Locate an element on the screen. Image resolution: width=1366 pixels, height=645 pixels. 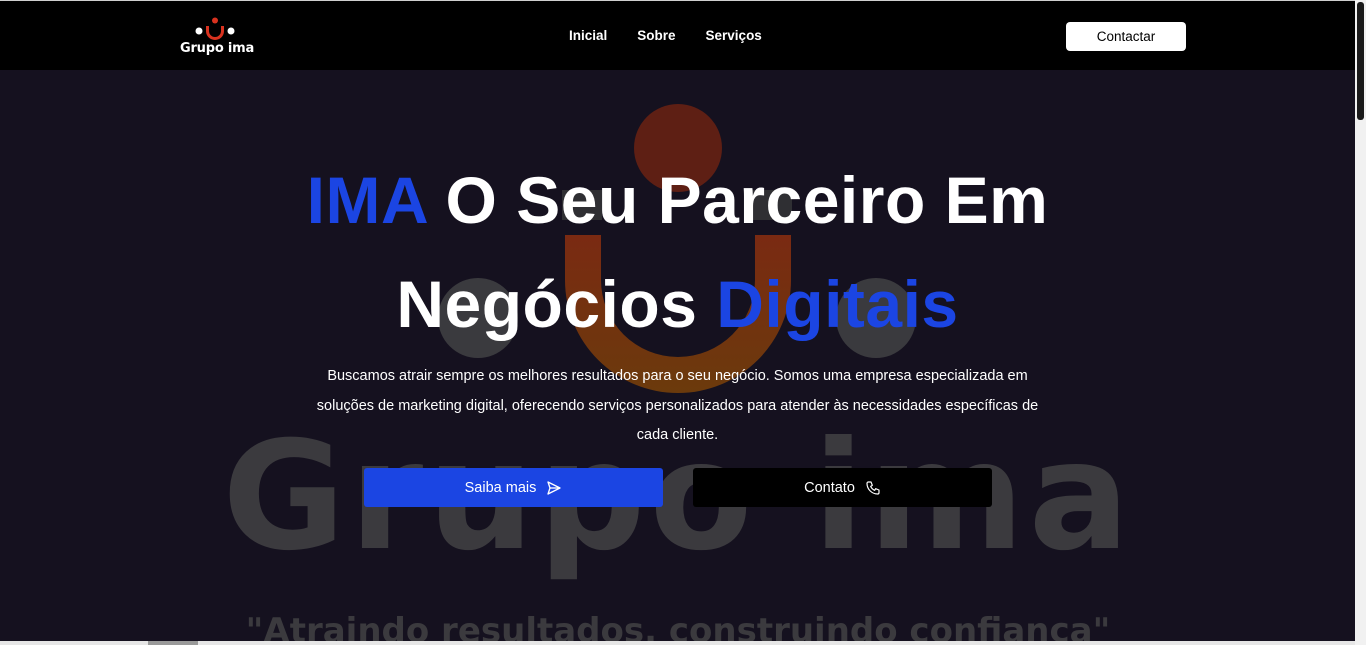
nav-link-inicial: Inicial is located at coordinates (588, 35).